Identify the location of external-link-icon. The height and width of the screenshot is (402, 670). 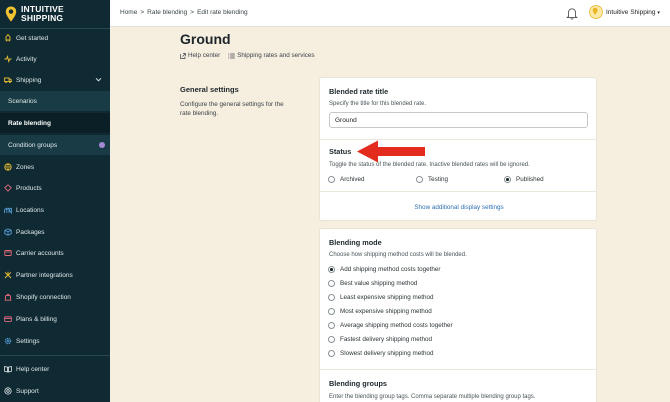
(183, 55).